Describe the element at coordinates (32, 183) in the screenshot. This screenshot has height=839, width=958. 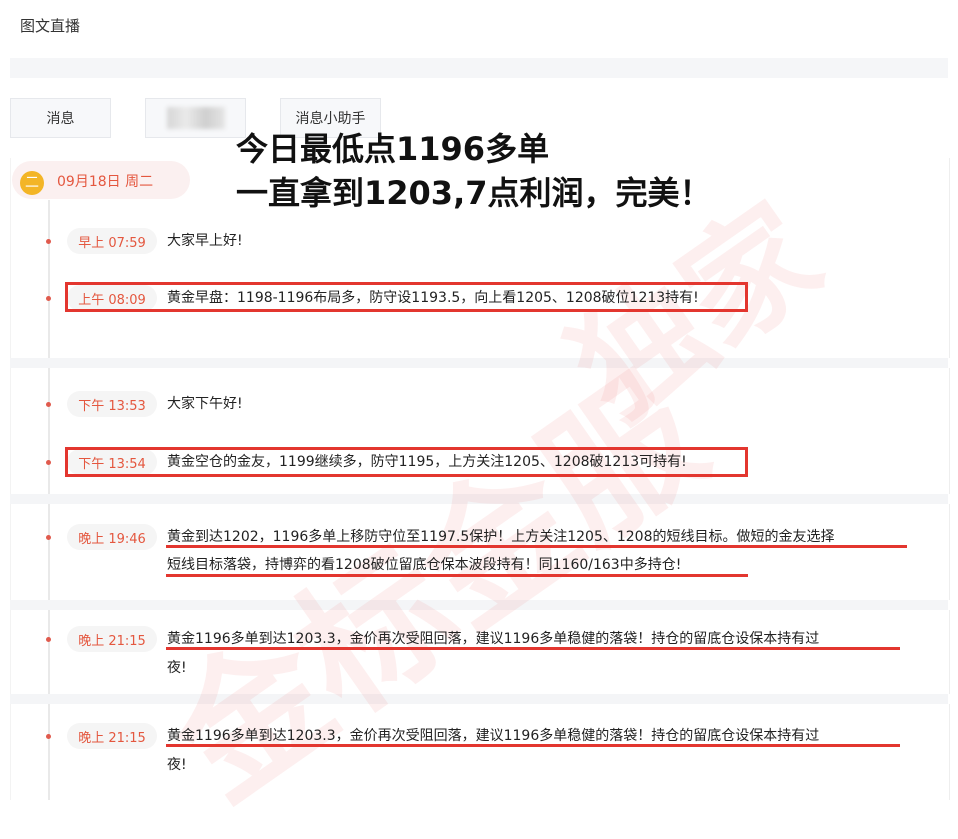
I see `date-weekday-icon: 二` at that location.